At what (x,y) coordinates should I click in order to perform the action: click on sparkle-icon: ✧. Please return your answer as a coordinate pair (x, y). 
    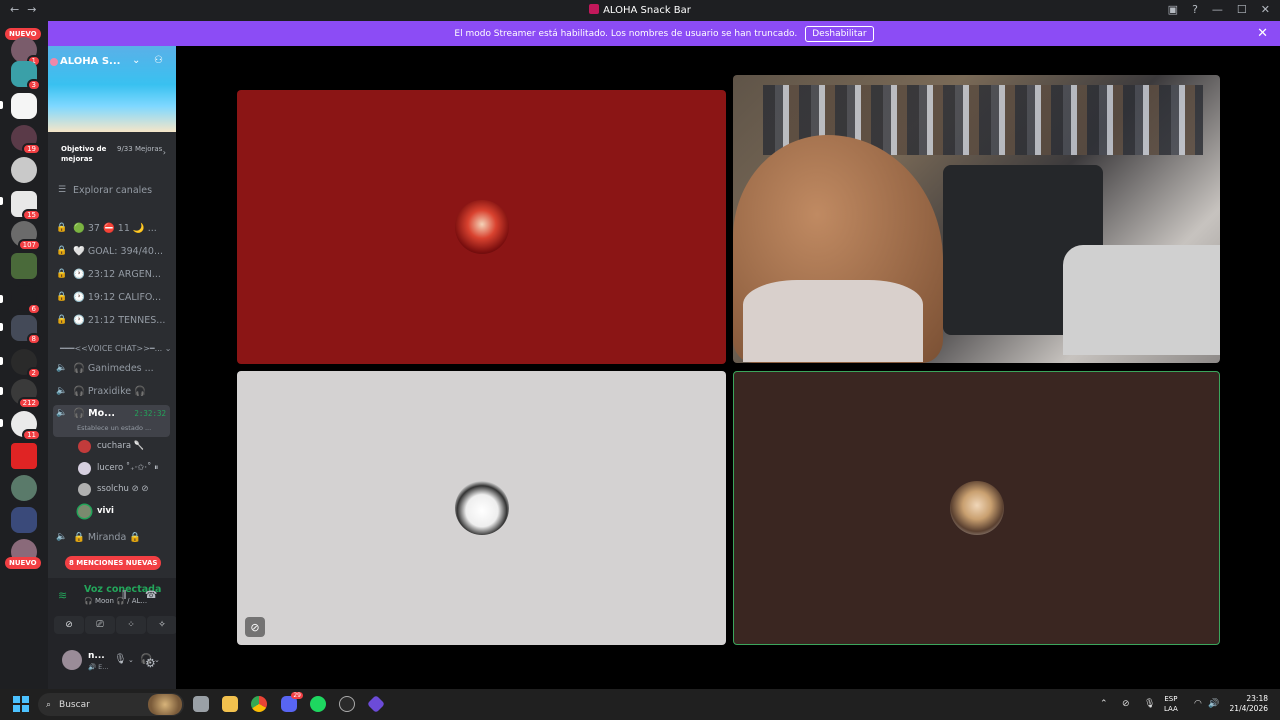
    Looking at the image, I should click on (162, 625).